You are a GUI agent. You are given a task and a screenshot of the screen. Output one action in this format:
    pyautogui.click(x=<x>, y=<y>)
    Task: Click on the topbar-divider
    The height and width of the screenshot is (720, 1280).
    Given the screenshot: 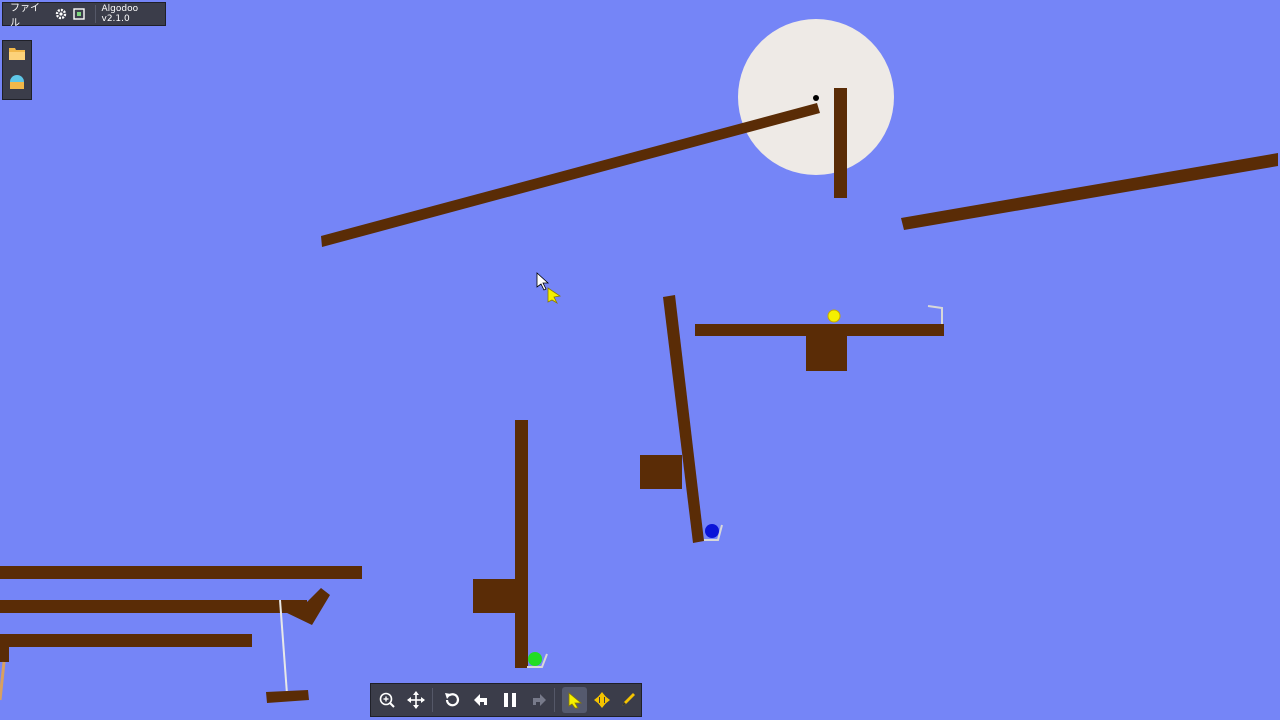 What is the action you would take?
    pyautogui.click(x=95, y=14)
    